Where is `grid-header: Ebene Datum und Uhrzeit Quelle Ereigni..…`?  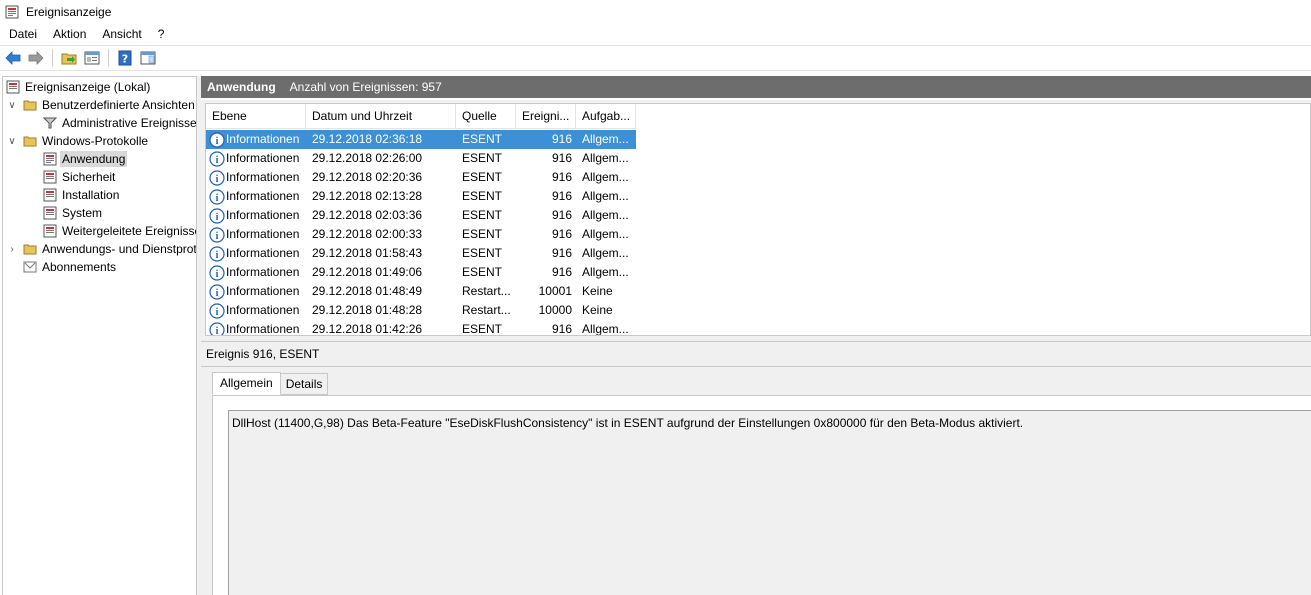
grid-header: Ebene Datum und Uhrzeit Quelle Ereigni..… is located at coordinates (421, 116).